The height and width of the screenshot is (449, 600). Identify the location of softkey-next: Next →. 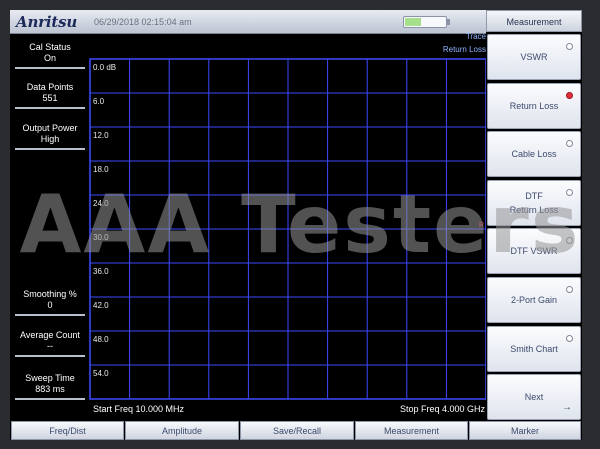
(534, 397).